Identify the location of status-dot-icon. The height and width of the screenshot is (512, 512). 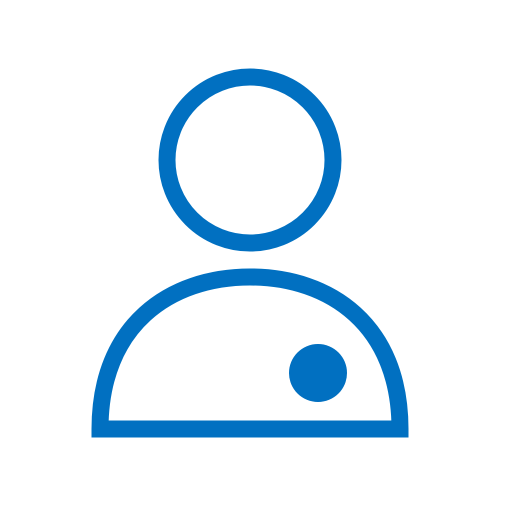
(318, 373).